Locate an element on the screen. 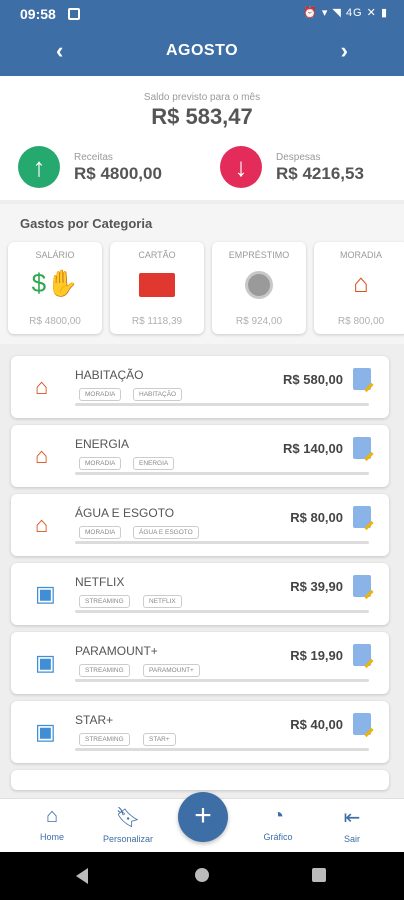  item-amount: R$ 39,90 is located at coordinates (316, 586).